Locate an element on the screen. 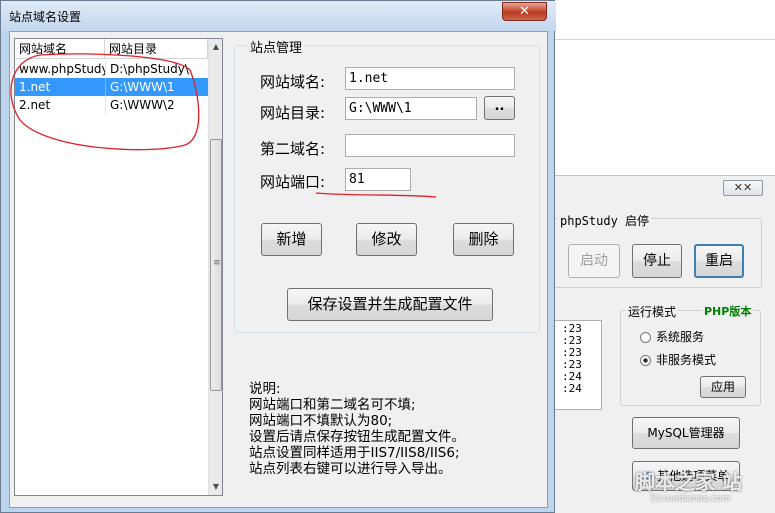 The width and height of the screenshot is (775, 513). radio-system-service: 系统服务 is located at coordinates (672, 336).